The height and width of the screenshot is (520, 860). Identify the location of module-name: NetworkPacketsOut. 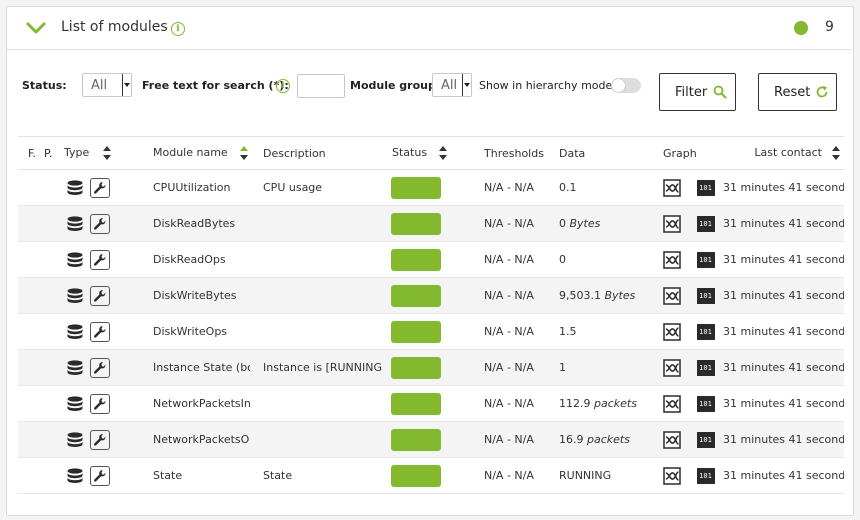
(195, 439).